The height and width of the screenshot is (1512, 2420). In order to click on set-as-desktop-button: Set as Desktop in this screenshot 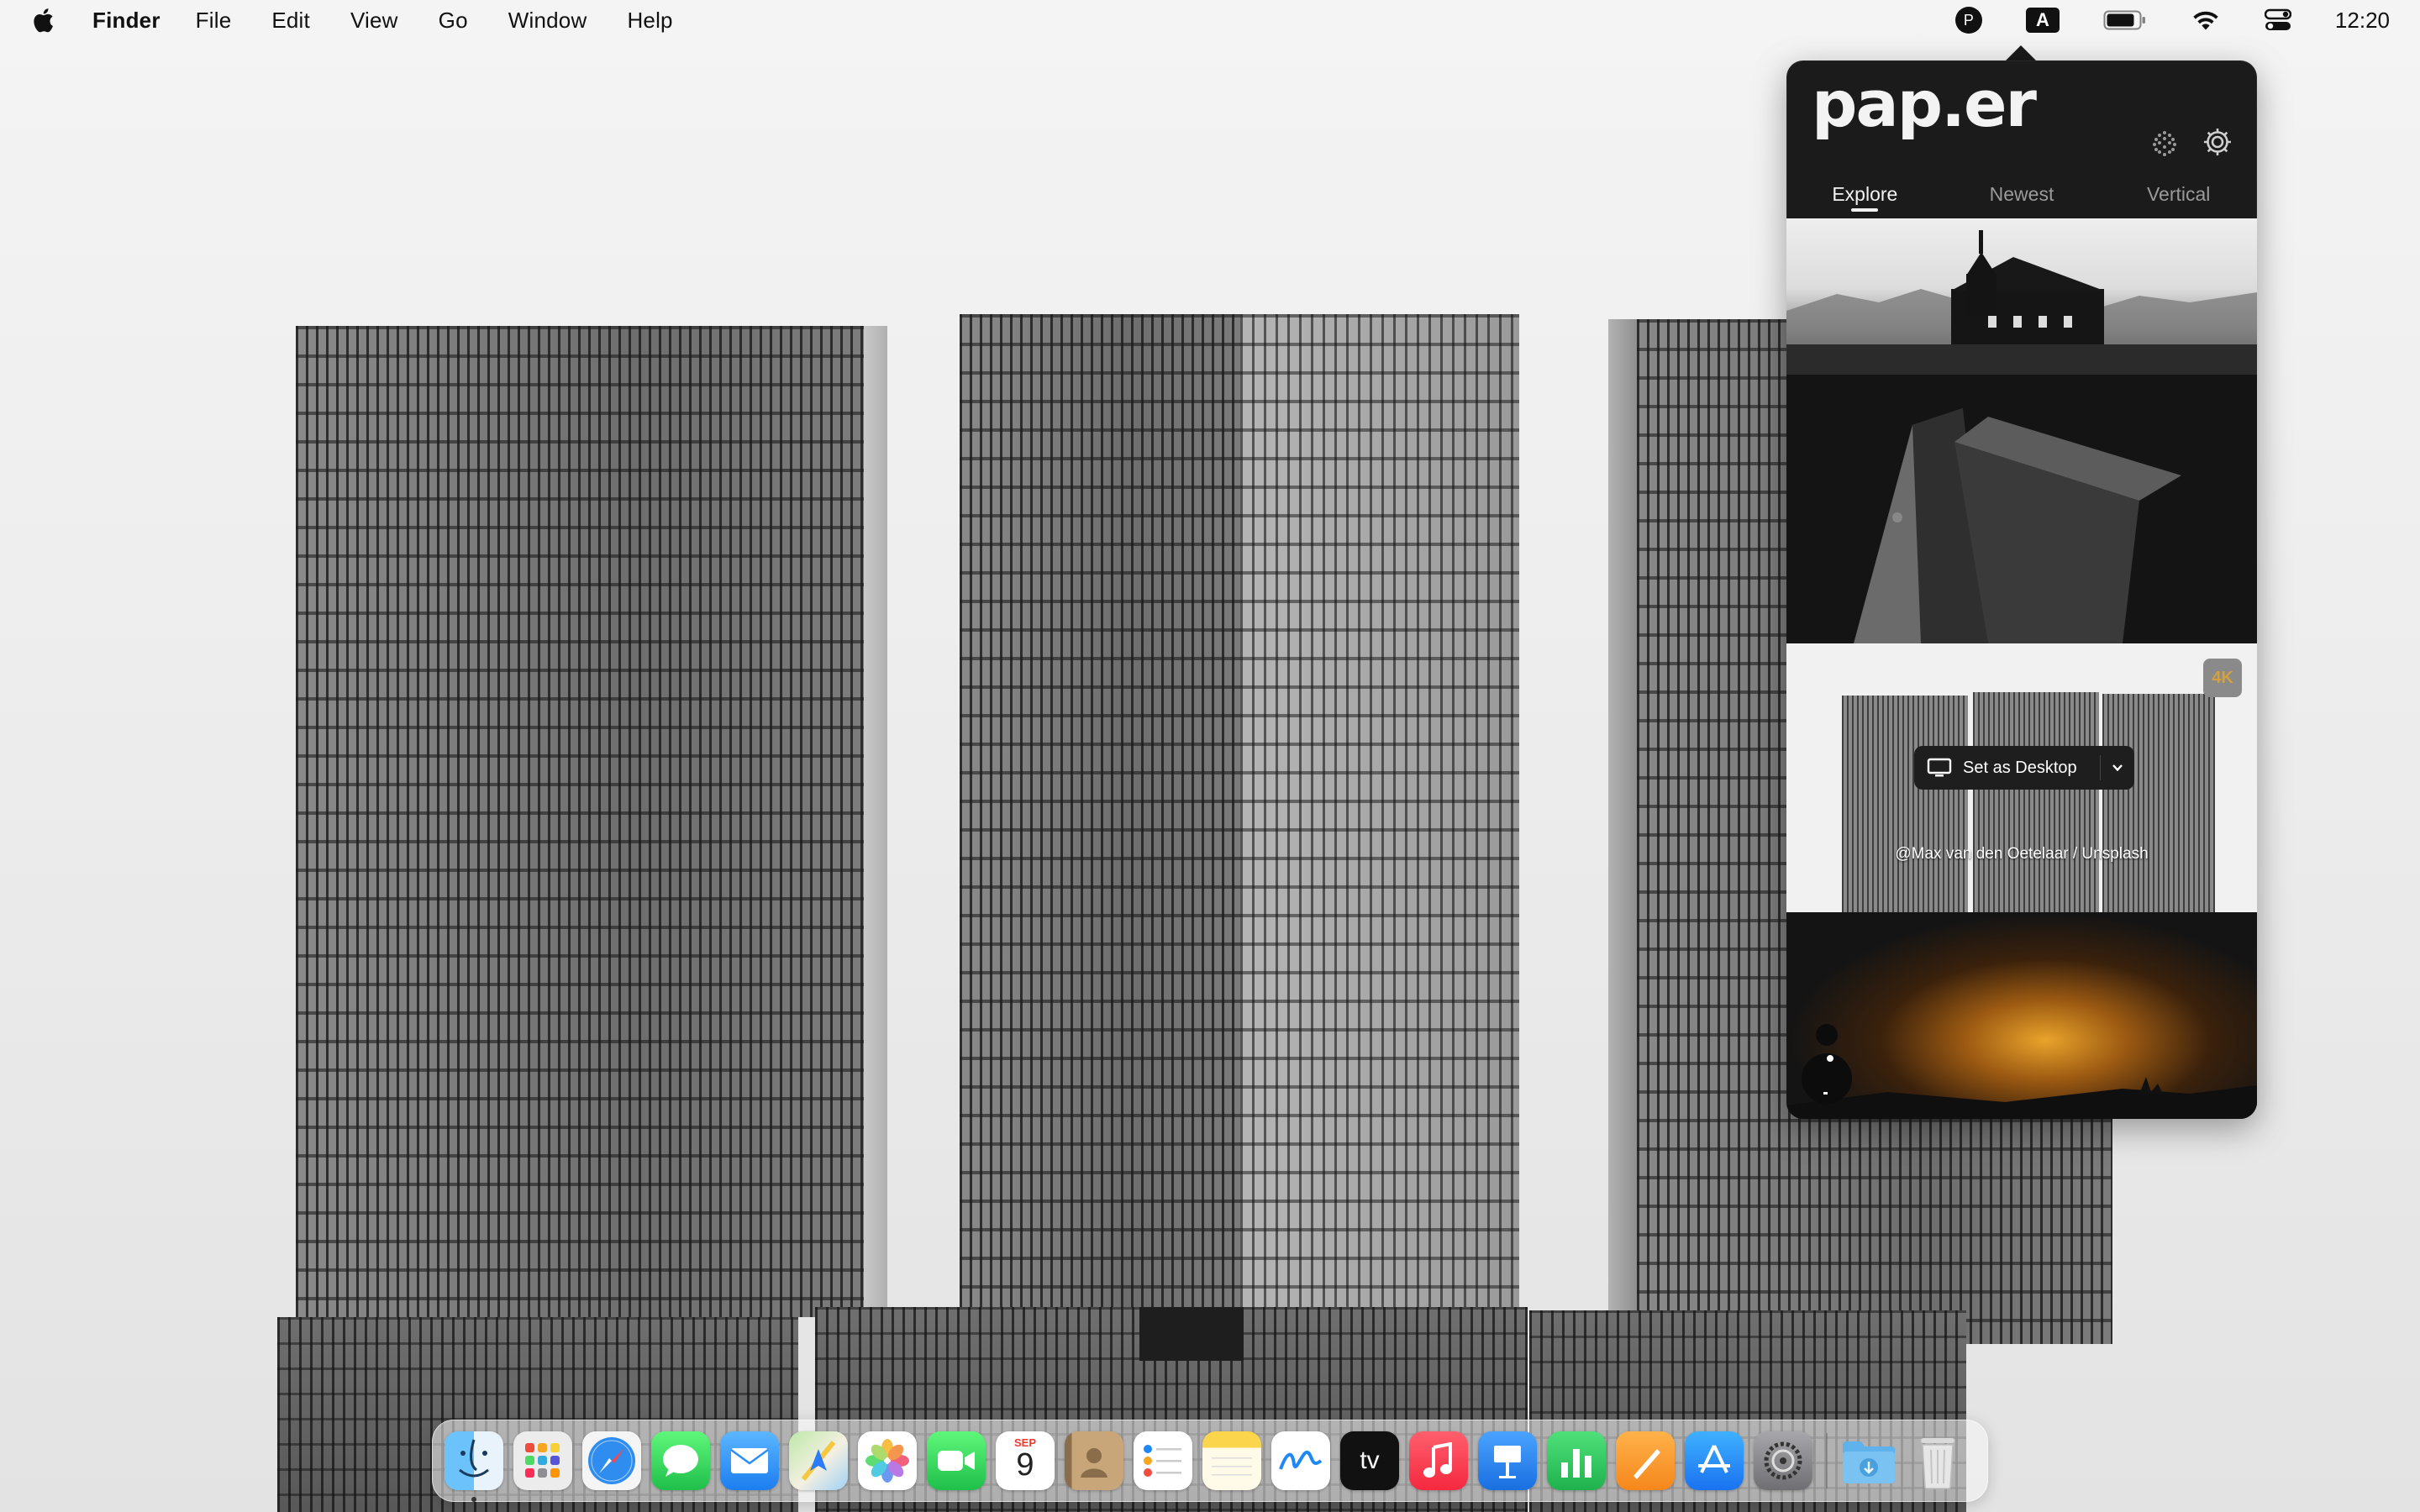, I will do `click(2024, 768)`.